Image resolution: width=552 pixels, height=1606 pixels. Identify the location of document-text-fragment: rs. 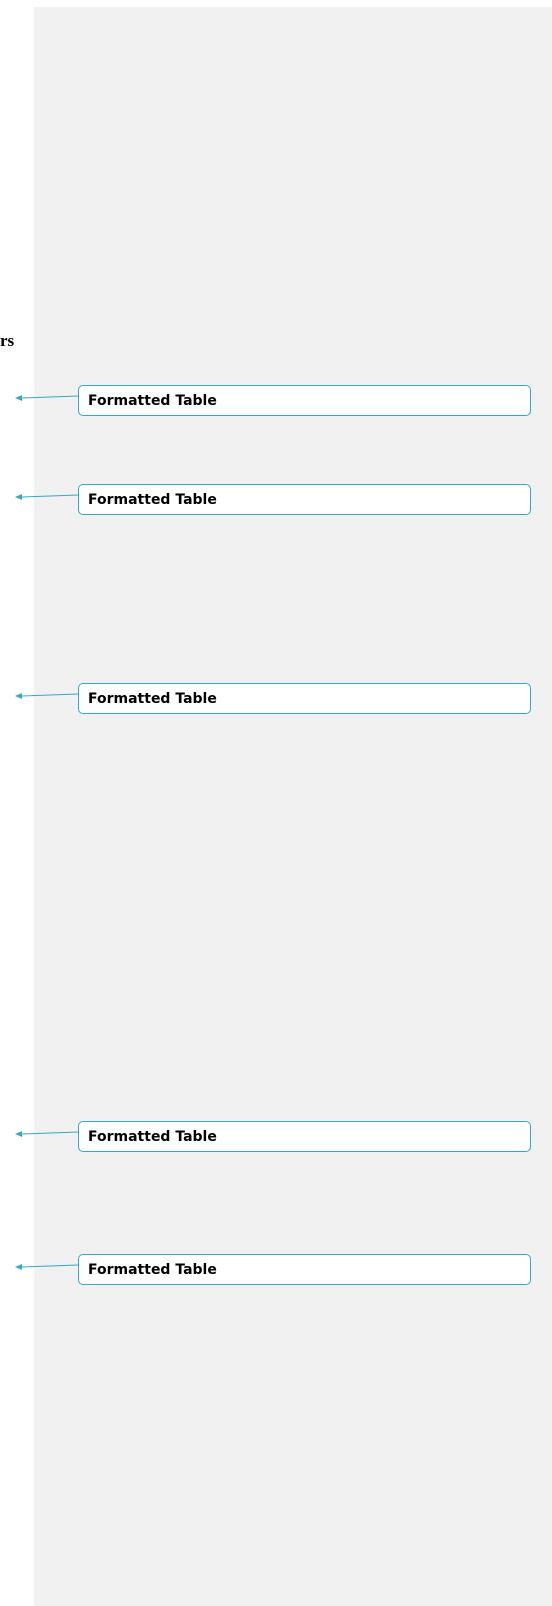
(7, 340).